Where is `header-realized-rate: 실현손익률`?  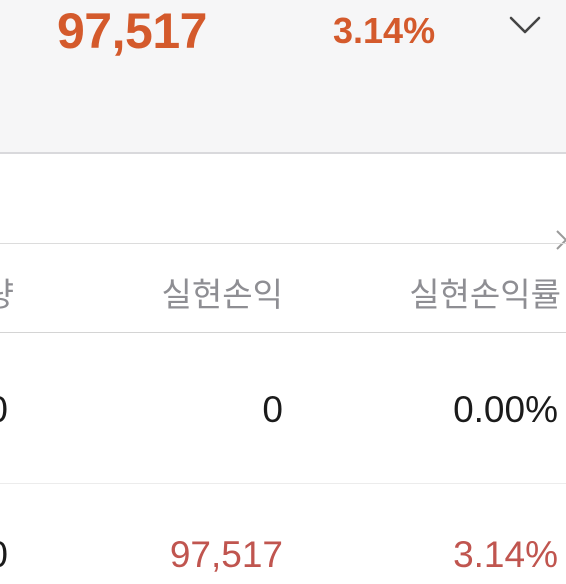
header-realized-rate: 실현손익률 is located at coordinates (485, 294).